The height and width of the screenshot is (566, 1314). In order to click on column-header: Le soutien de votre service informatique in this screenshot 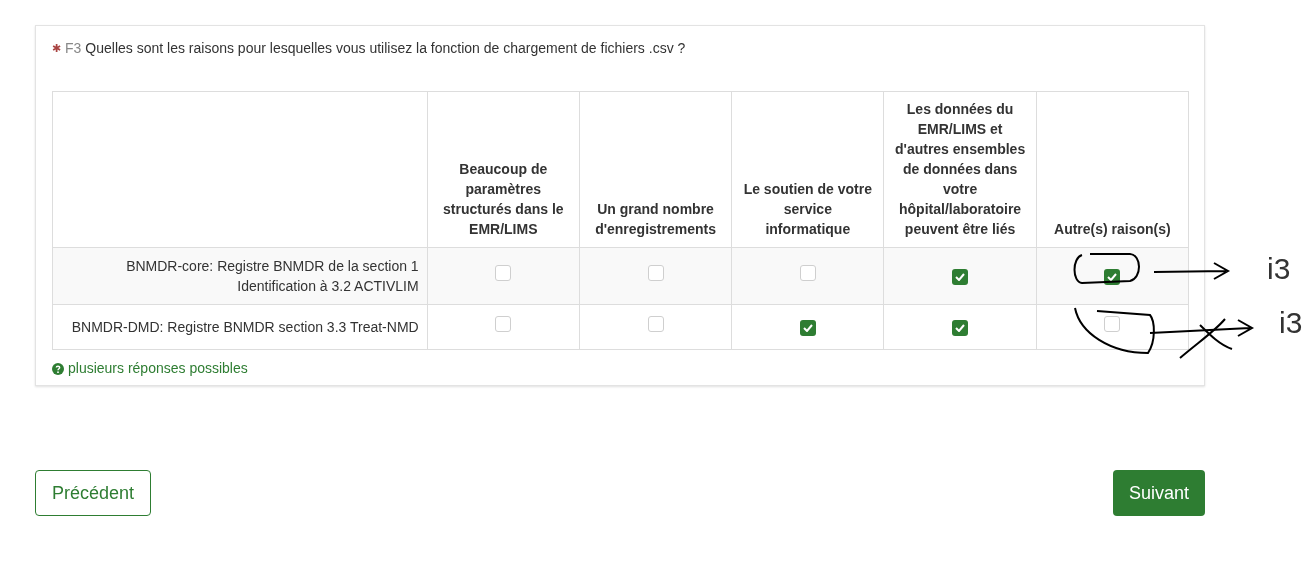, I will do `click(807, 209)`.